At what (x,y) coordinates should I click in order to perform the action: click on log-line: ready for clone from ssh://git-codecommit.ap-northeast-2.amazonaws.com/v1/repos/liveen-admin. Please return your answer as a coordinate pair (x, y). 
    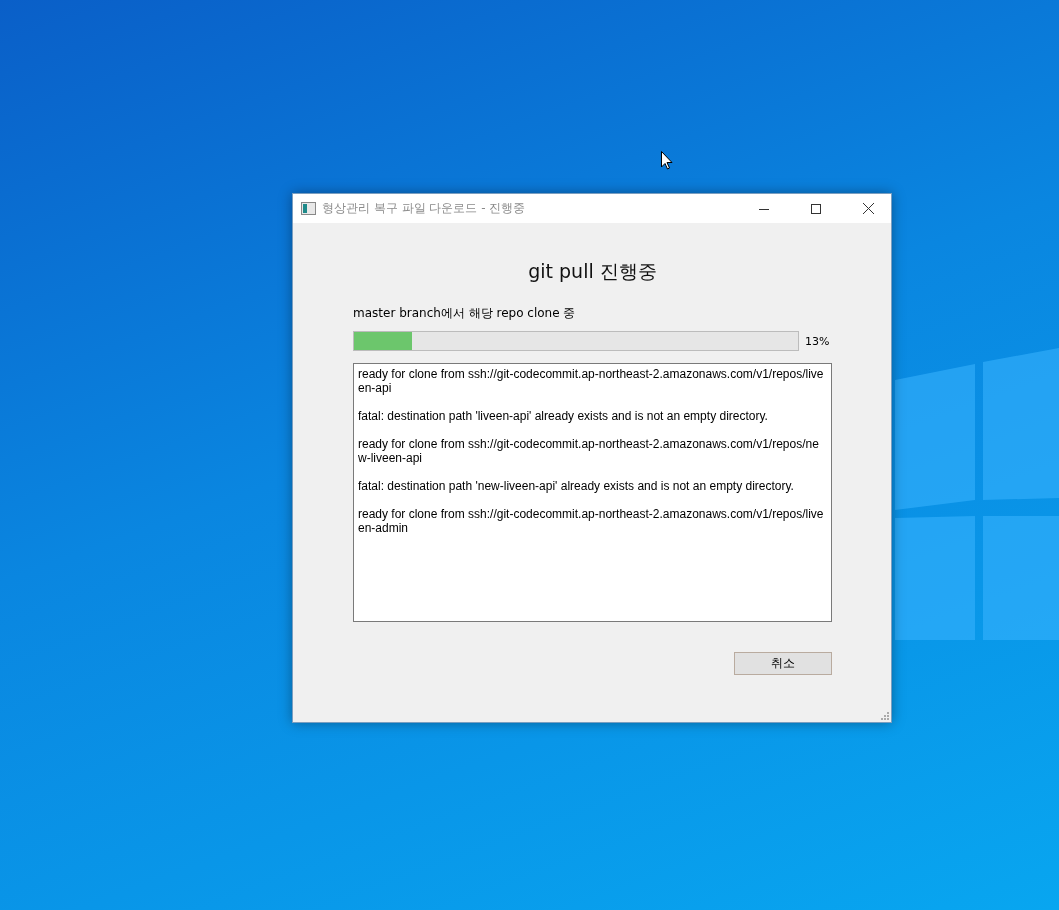
    Looking at the image, I should click on (591, 521).